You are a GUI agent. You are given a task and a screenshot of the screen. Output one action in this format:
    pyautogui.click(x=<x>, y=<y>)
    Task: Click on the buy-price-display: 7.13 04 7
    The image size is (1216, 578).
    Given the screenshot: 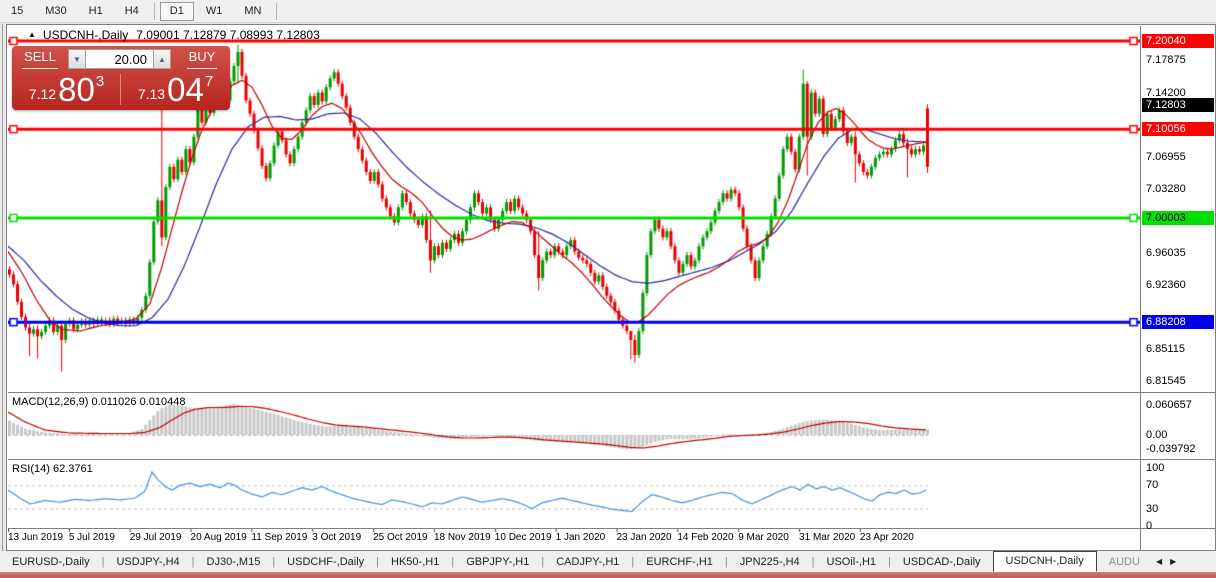 What is the action you would take?
    pyautogui.click(x=175, y=89)
    